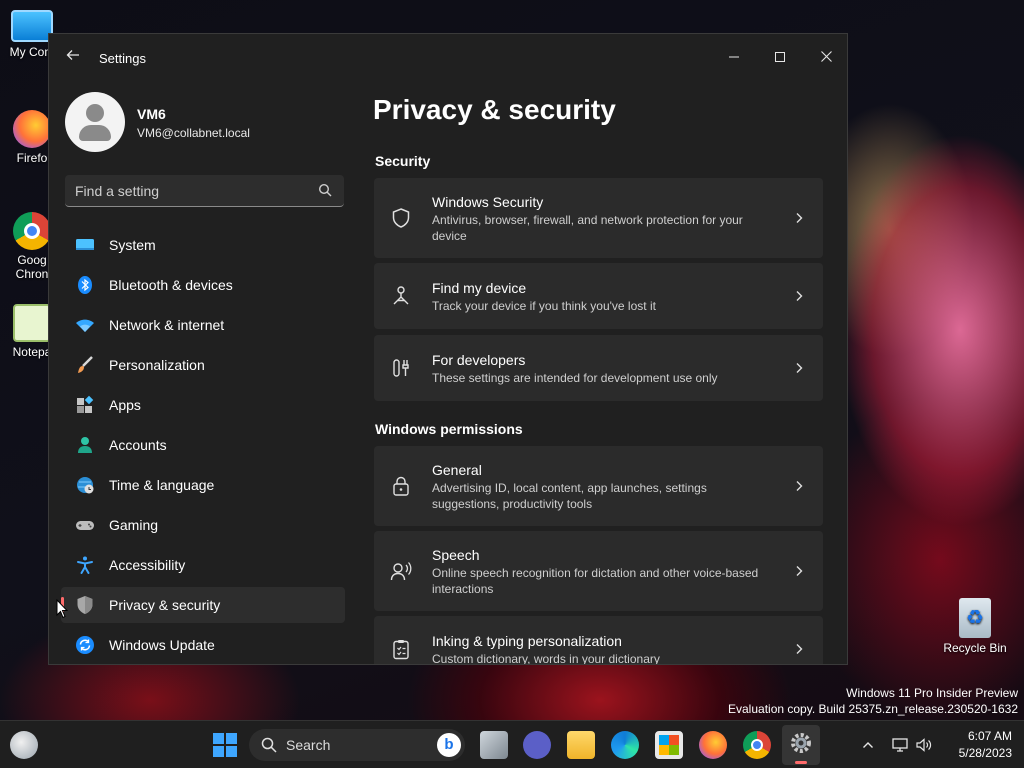 This screenshot has height=768, width=1024. I want to click on sidebar-item-privacy-security: Privacy & security, so click(203, 605).